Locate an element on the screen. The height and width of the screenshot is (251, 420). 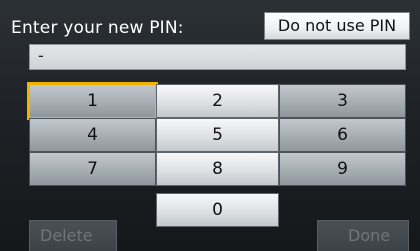
page-title: Enter your new PIN: is located at coordinates (97, 28).